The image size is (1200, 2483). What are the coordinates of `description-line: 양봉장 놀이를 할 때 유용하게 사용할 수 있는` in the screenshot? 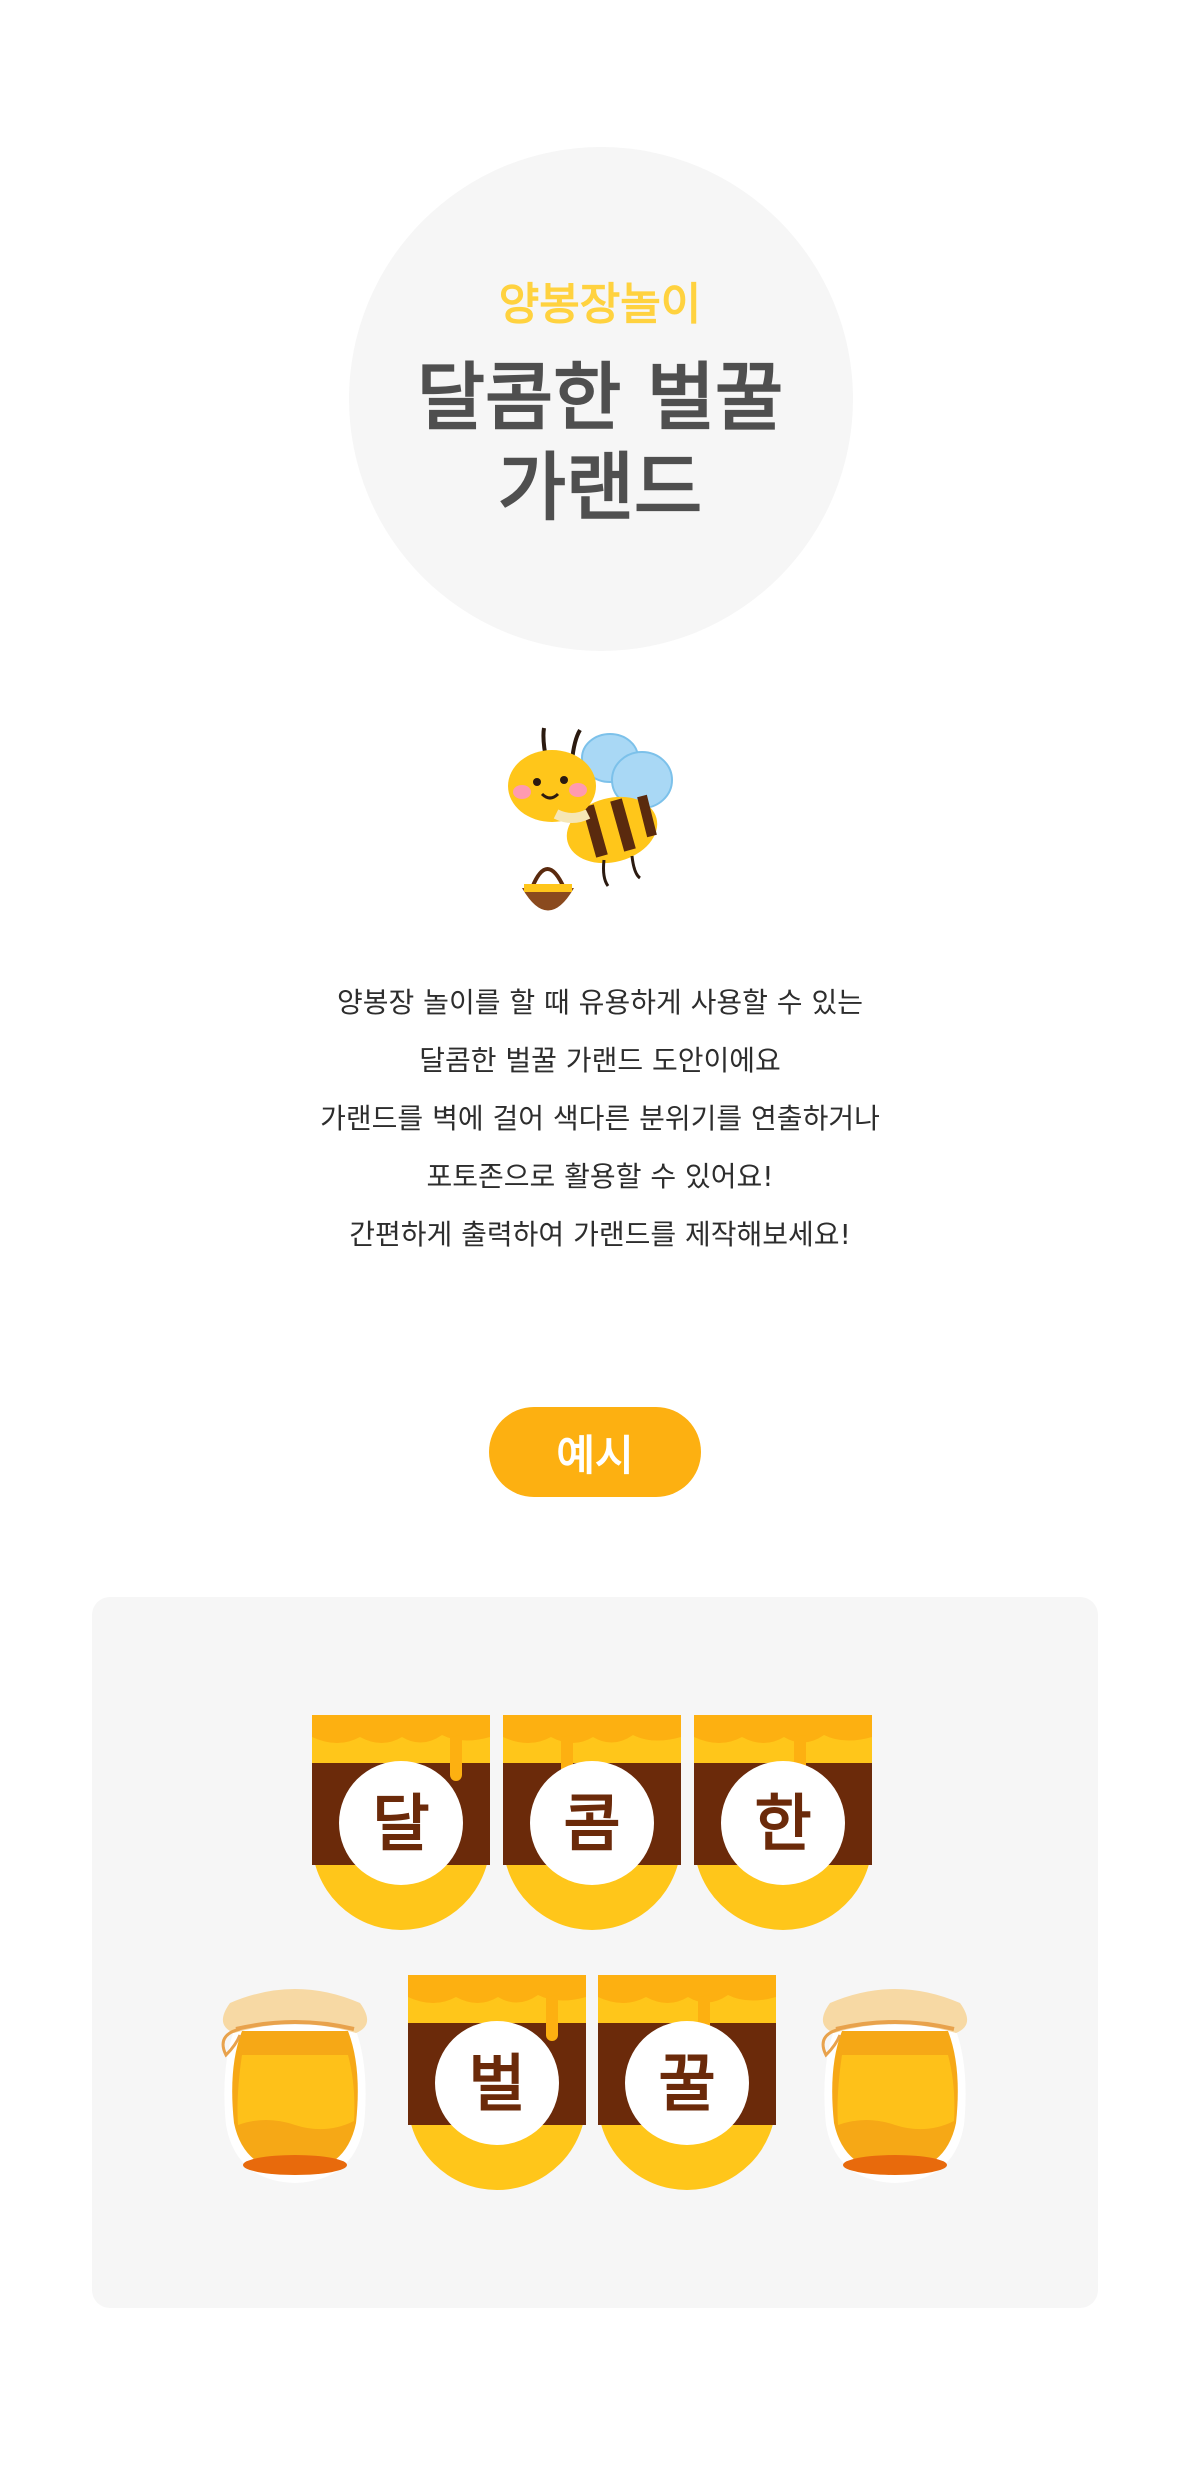 It's located at (600, 1002).